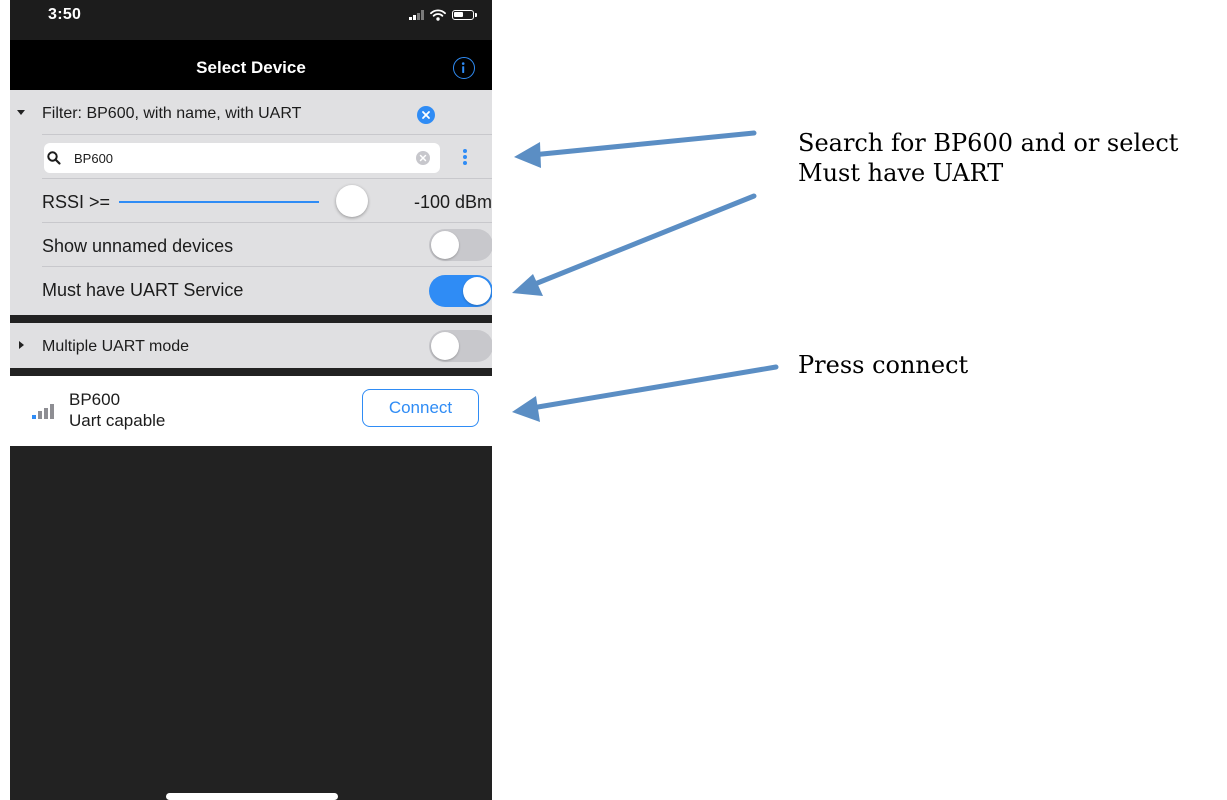  What do you see at coordinates (883, 365) in the screenshot?
I see `annotation-connect: Press connect` at bounding box center [883, 365].